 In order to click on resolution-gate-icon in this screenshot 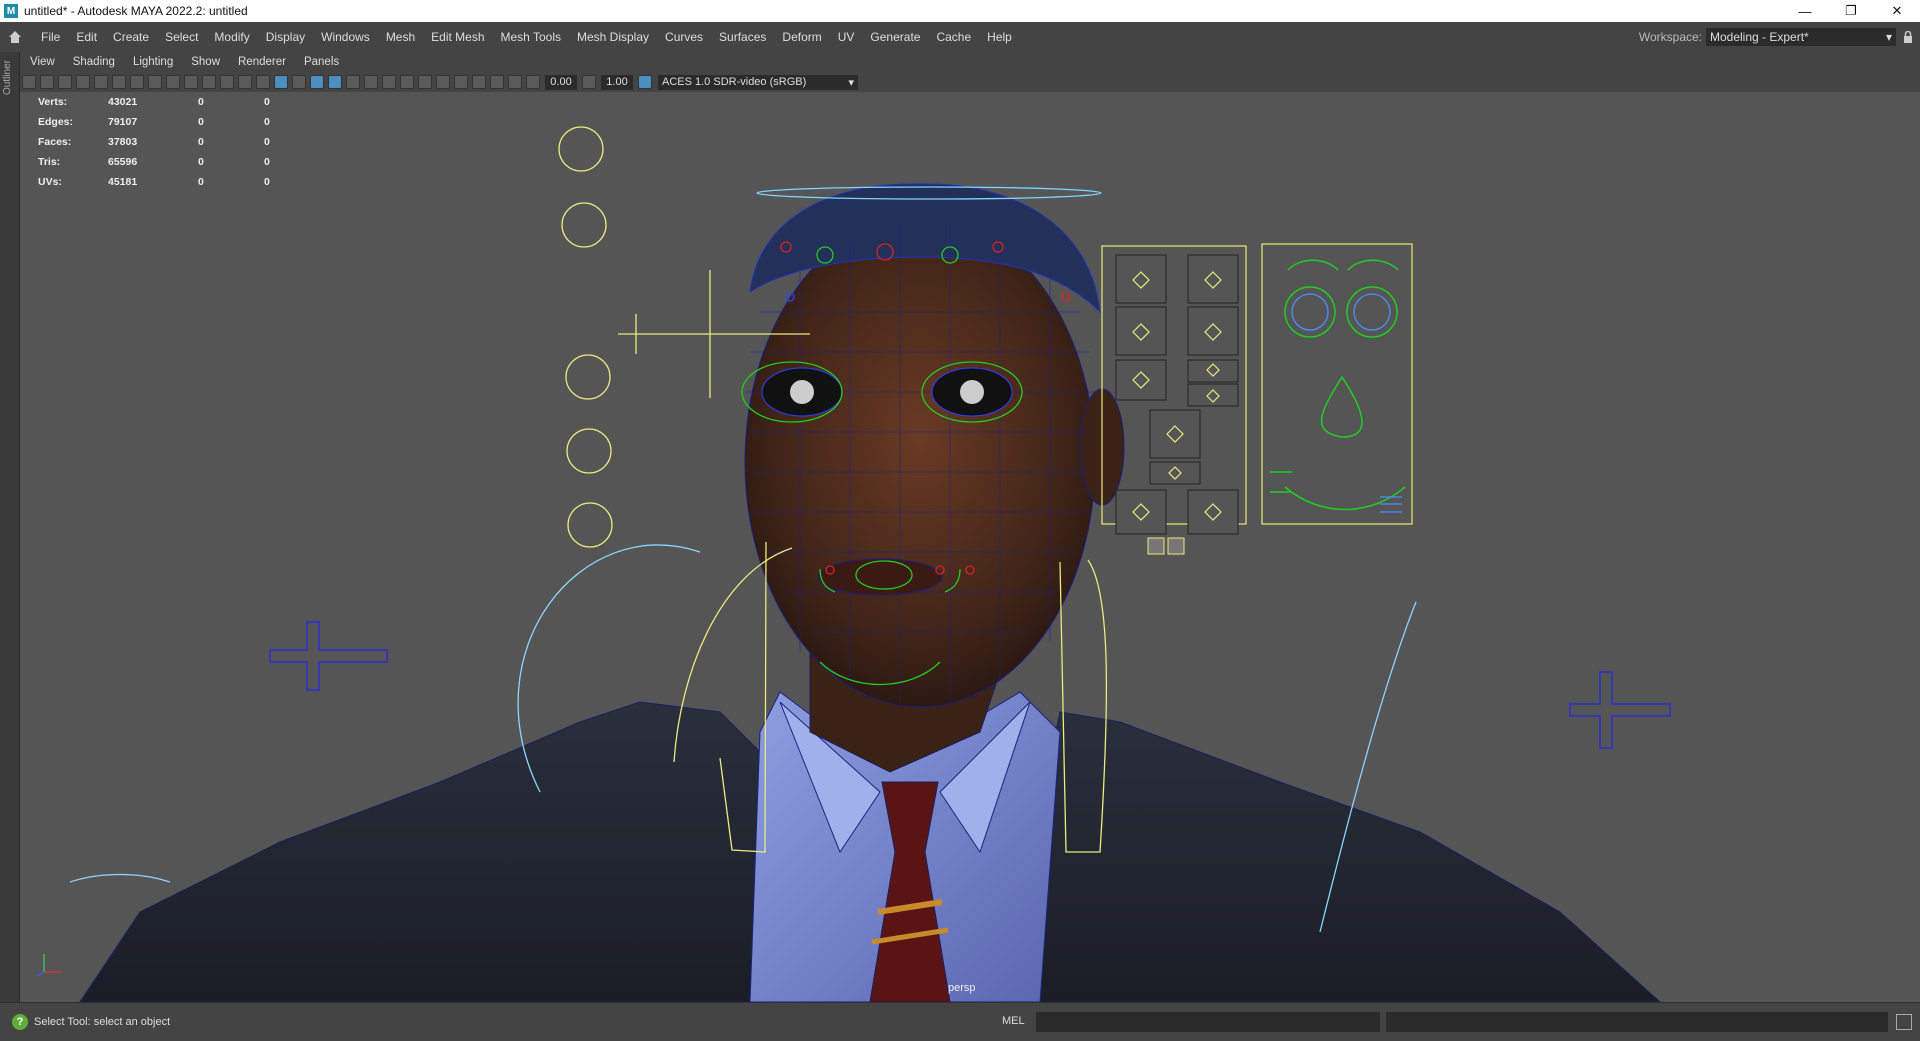, I will do `click(173, 82)`.